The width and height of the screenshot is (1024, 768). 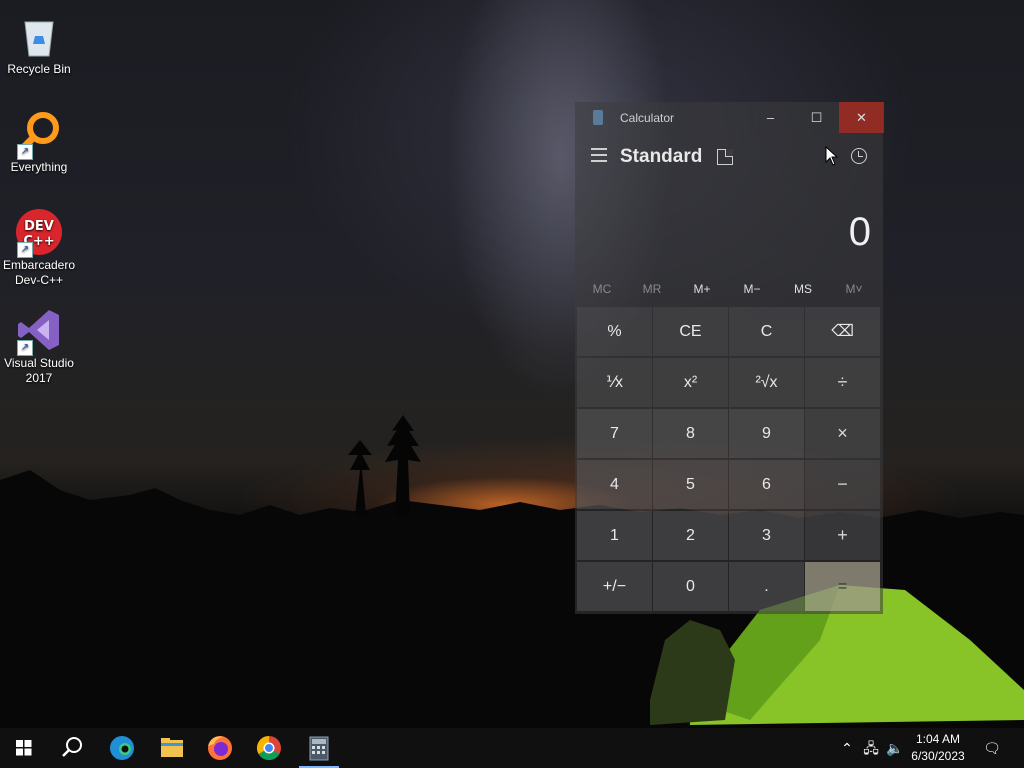 I want to click on memory-row: MC MR M+ M− MS M˅, so click(x=729, y=292).